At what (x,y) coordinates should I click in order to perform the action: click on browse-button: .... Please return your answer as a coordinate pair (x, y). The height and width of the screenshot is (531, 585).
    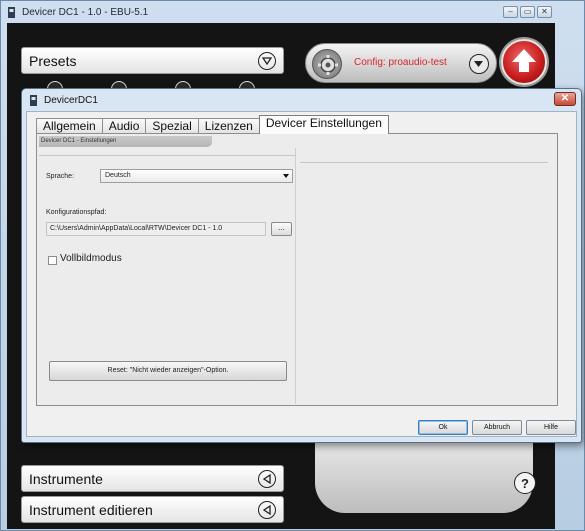
    Looking at the image, I should click on (281, 229).